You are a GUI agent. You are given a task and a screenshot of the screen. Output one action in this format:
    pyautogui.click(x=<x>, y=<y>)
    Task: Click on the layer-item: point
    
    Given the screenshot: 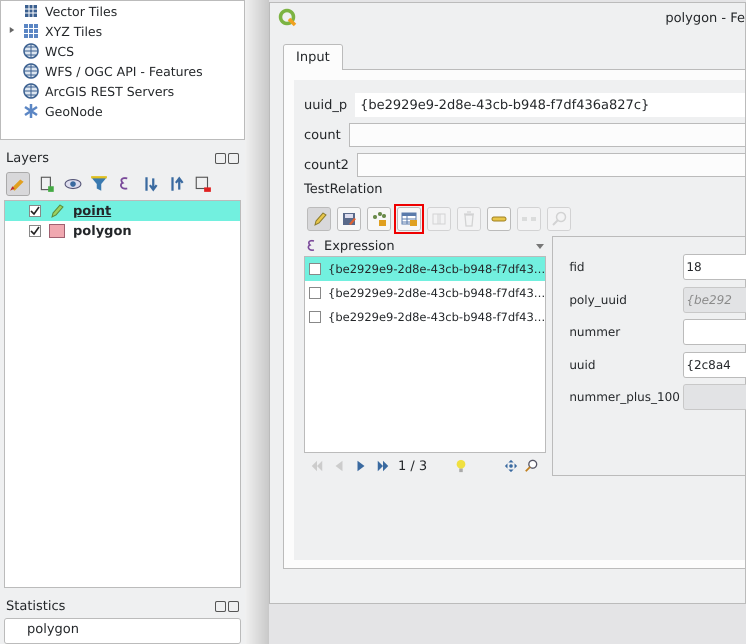 What is the action you would take?
    pyautogui.click(x=122, y=211)
    